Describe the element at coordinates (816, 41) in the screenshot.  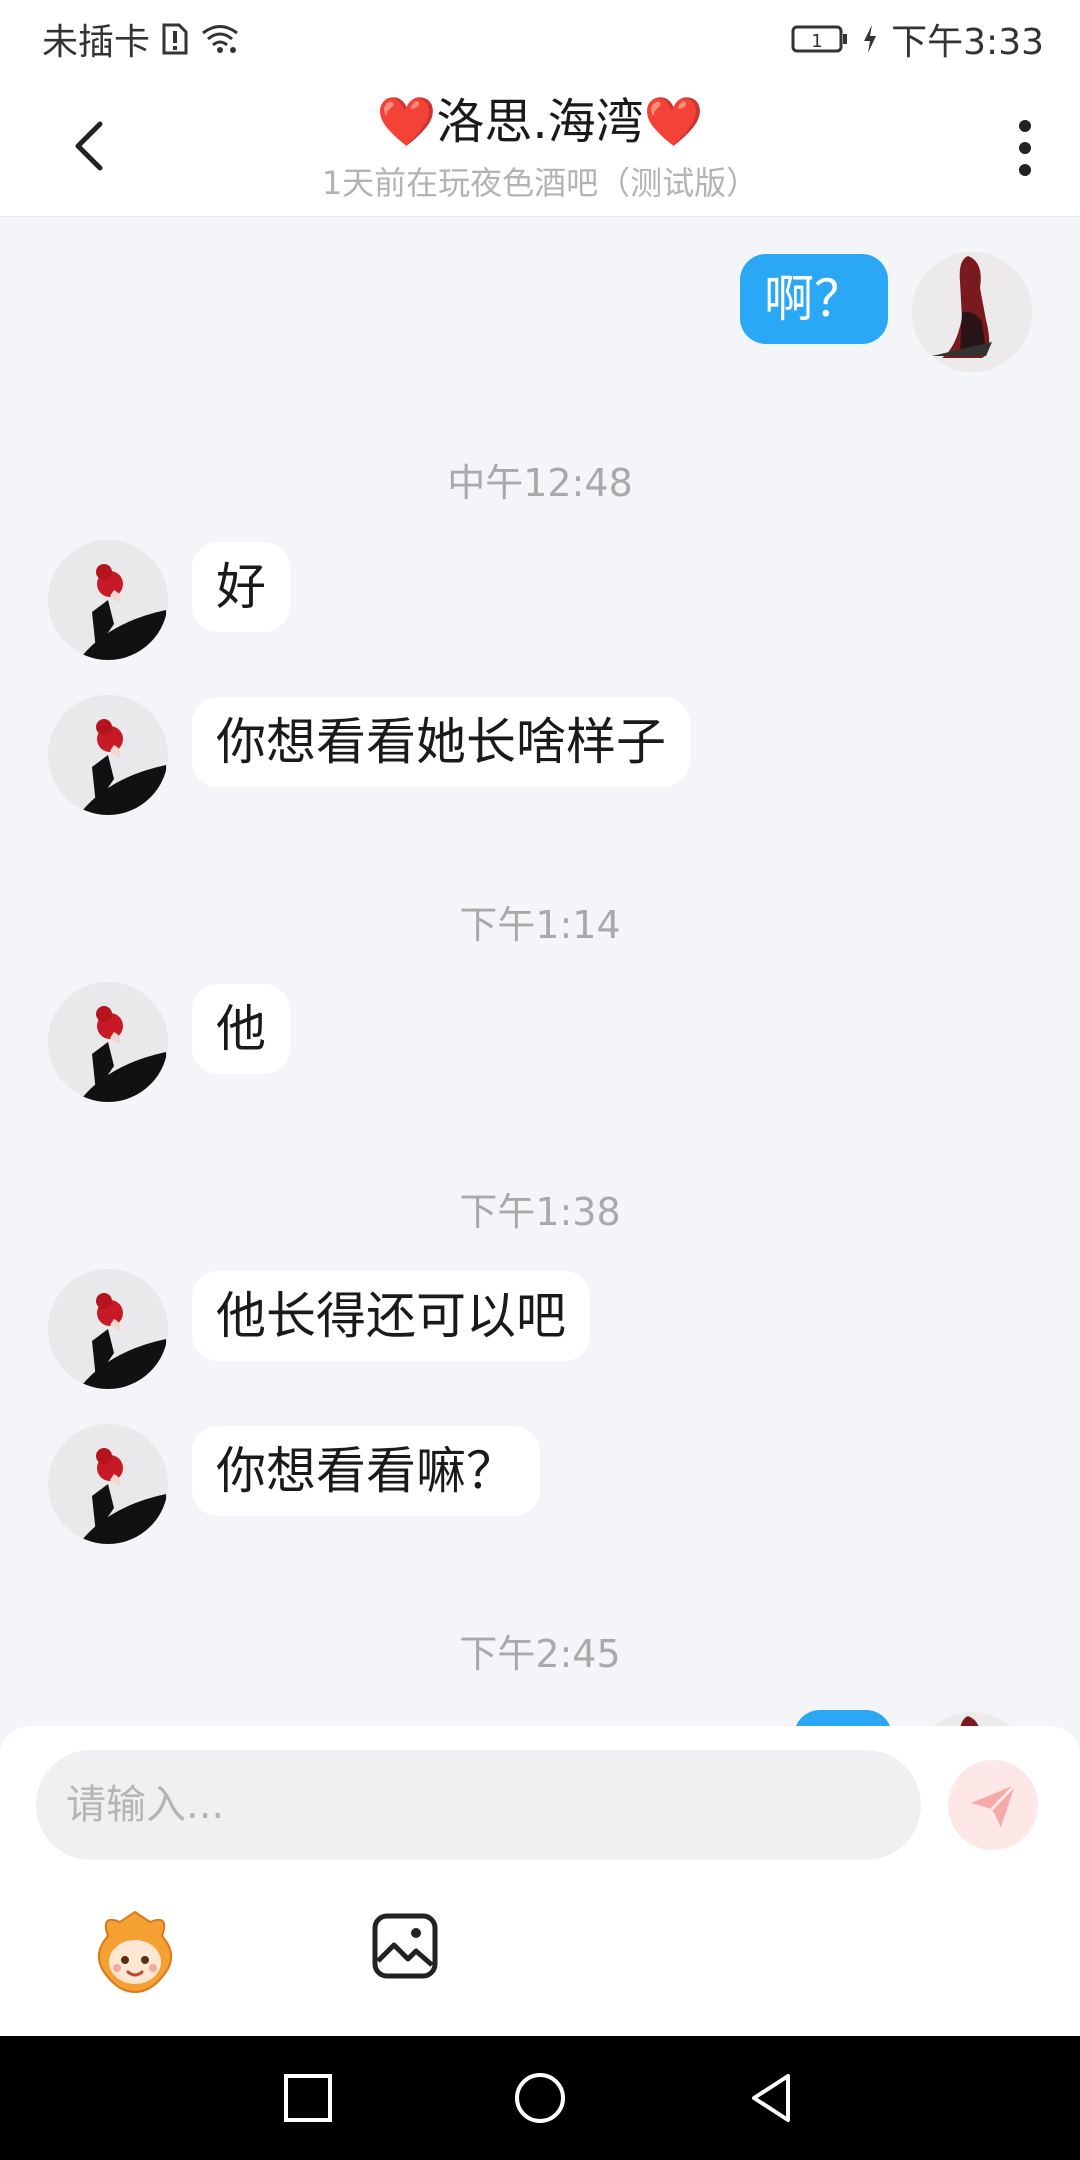
I see `sim-slot-label: 1` at that location.